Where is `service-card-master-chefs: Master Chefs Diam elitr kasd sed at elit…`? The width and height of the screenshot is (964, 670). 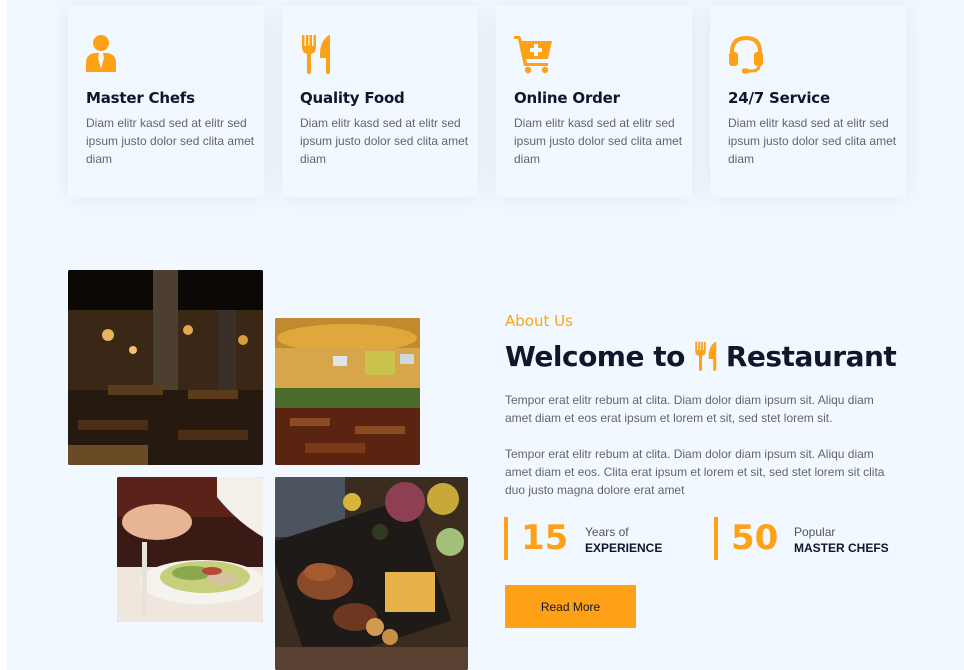
service-card-master-chefs: Master Chefs Diam elitr kasd sed at elit… is located at coordinates (166, 101).